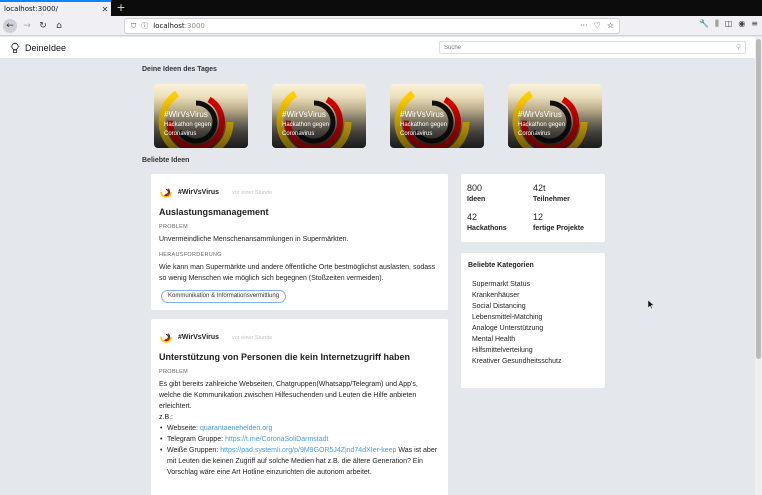 The image size is (762, 495). I want to click on item-label: Telegram Gruppe:, so click(196, 439).